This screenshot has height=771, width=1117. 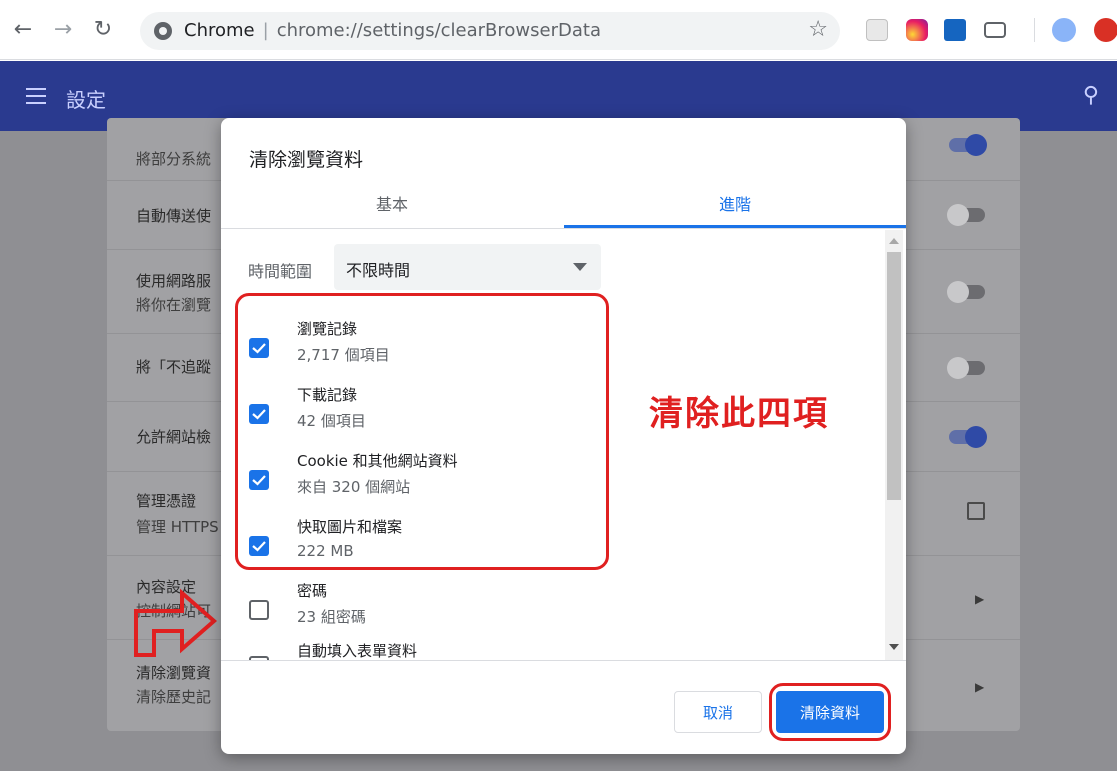 What do you see at coordinates (176, 622) in the screenshot?
I see `annotation-arrow-icon` at bounding box center [176, 622].